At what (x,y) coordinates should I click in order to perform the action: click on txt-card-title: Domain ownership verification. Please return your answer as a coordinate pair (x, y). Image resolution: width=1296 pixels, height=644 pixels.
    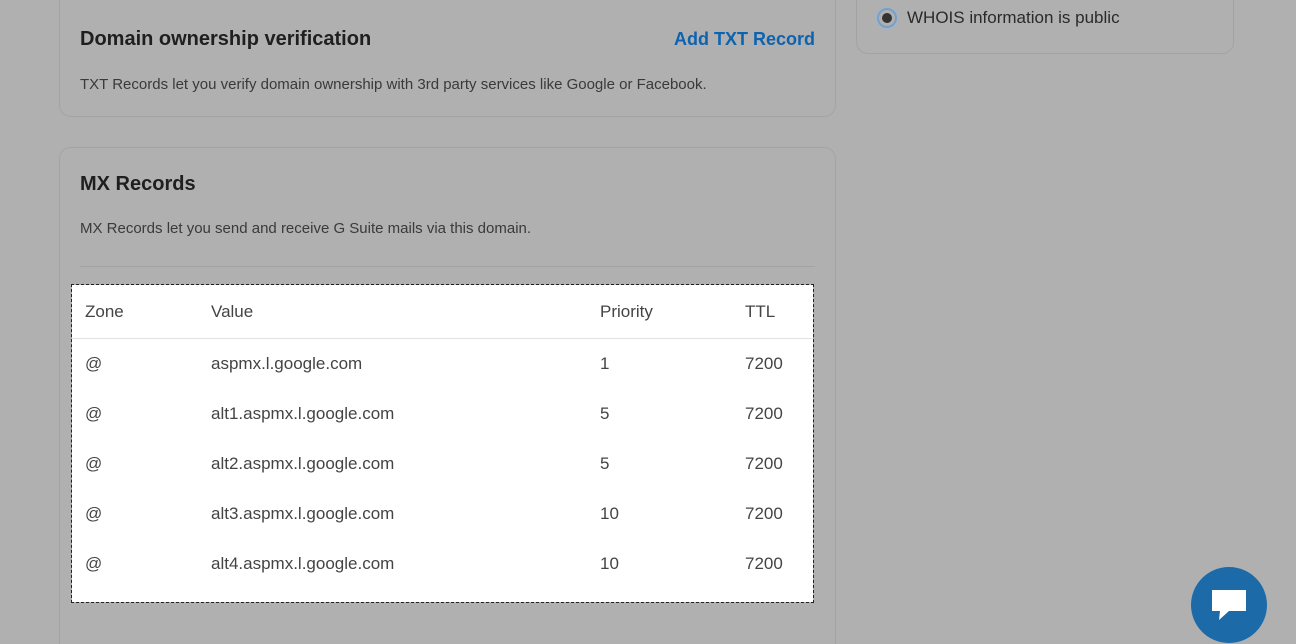
    Looking at the image, I should click on (226, 39).